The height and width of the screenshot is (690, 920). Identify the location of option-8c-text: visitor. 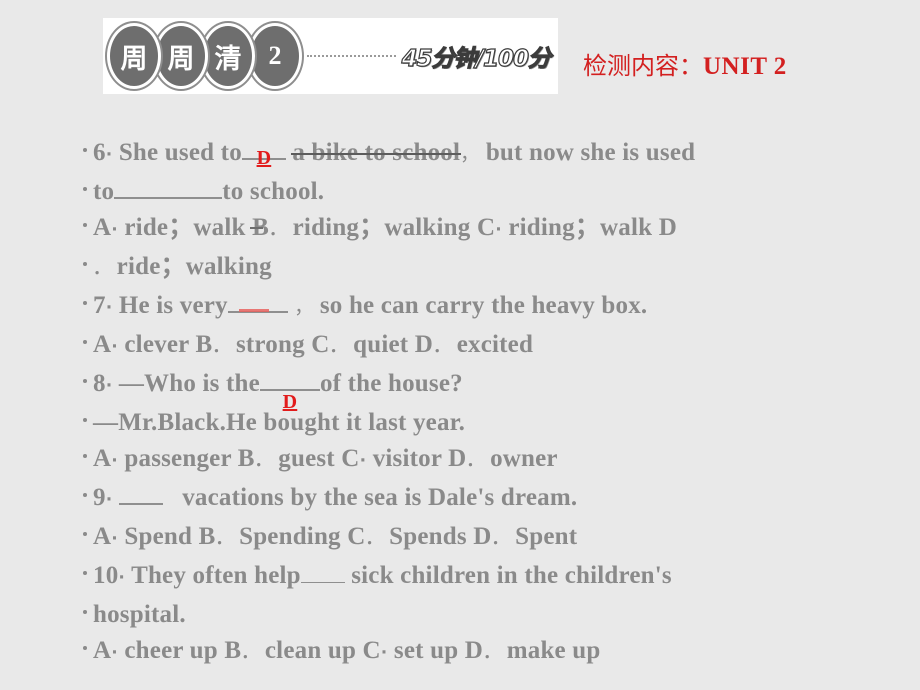
(407, 458).